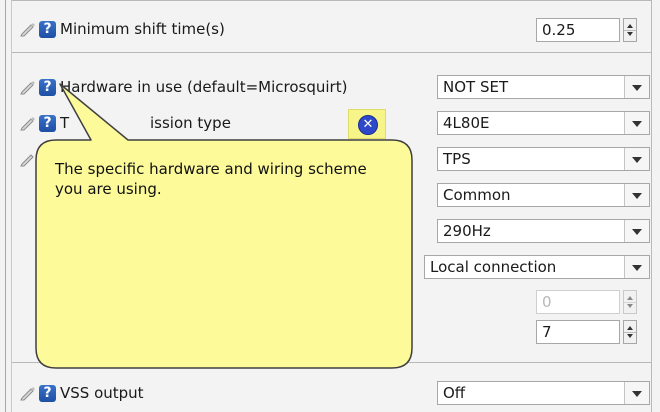 Image resolution: width=660 pixels, height=412 pixels. I want to click on close-icon: ✕, so click(368, 125).